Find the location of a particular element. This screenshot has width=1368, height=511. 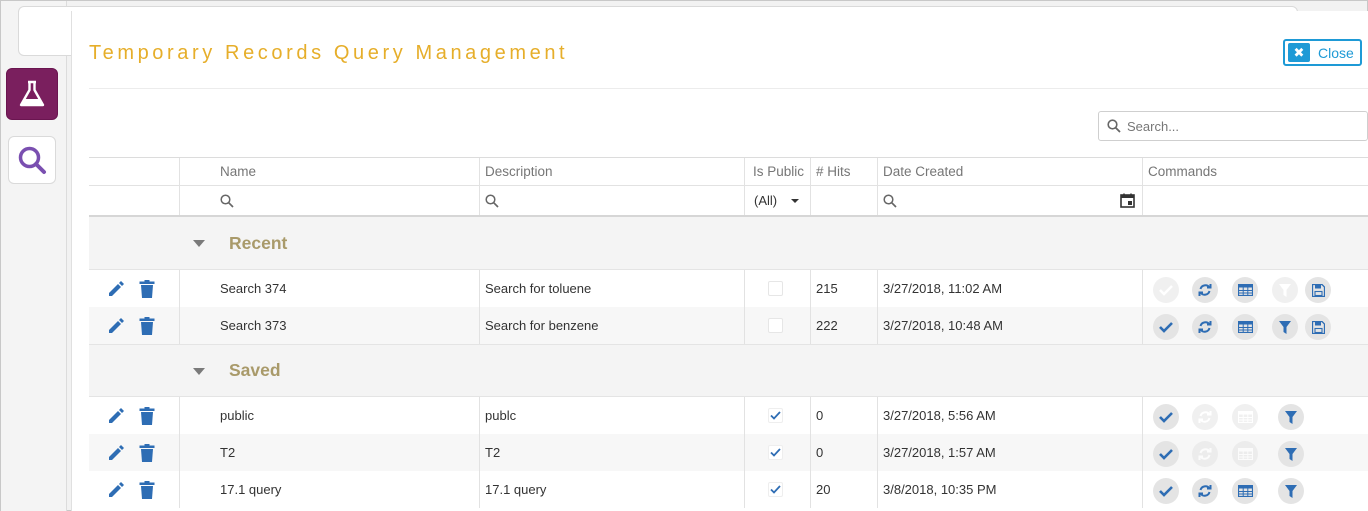

pencil-icon is located at coordinates (116, 288).